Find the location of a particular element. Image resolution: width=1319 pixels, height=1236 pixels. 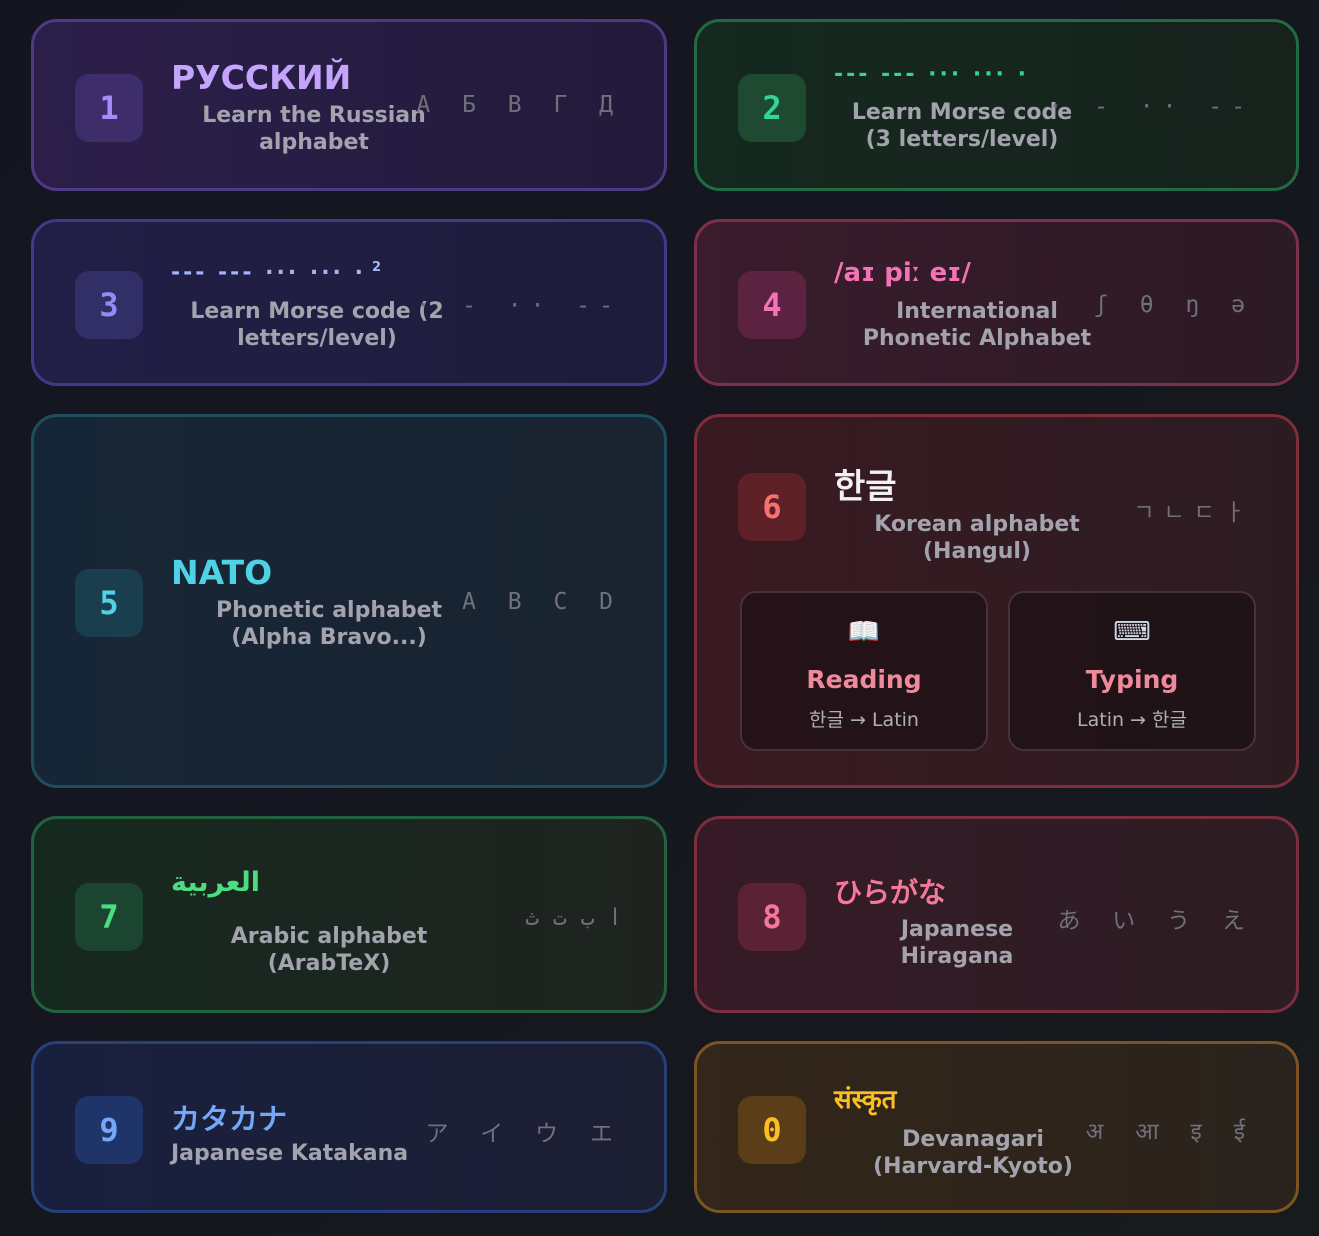

alphabet-preview: А Б В Г Д is located at coordinates (519, 105).